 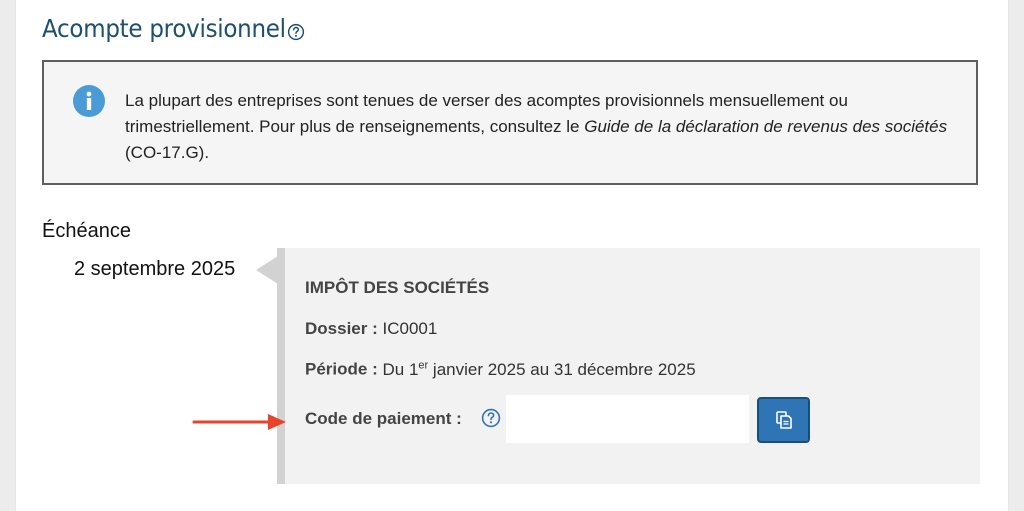 What do you see at coordinates (562, 369) in the screenshot?
I see `periode-suffix: janvier 2025 au 31 décembre 2025` at bounding box center [562, 369].